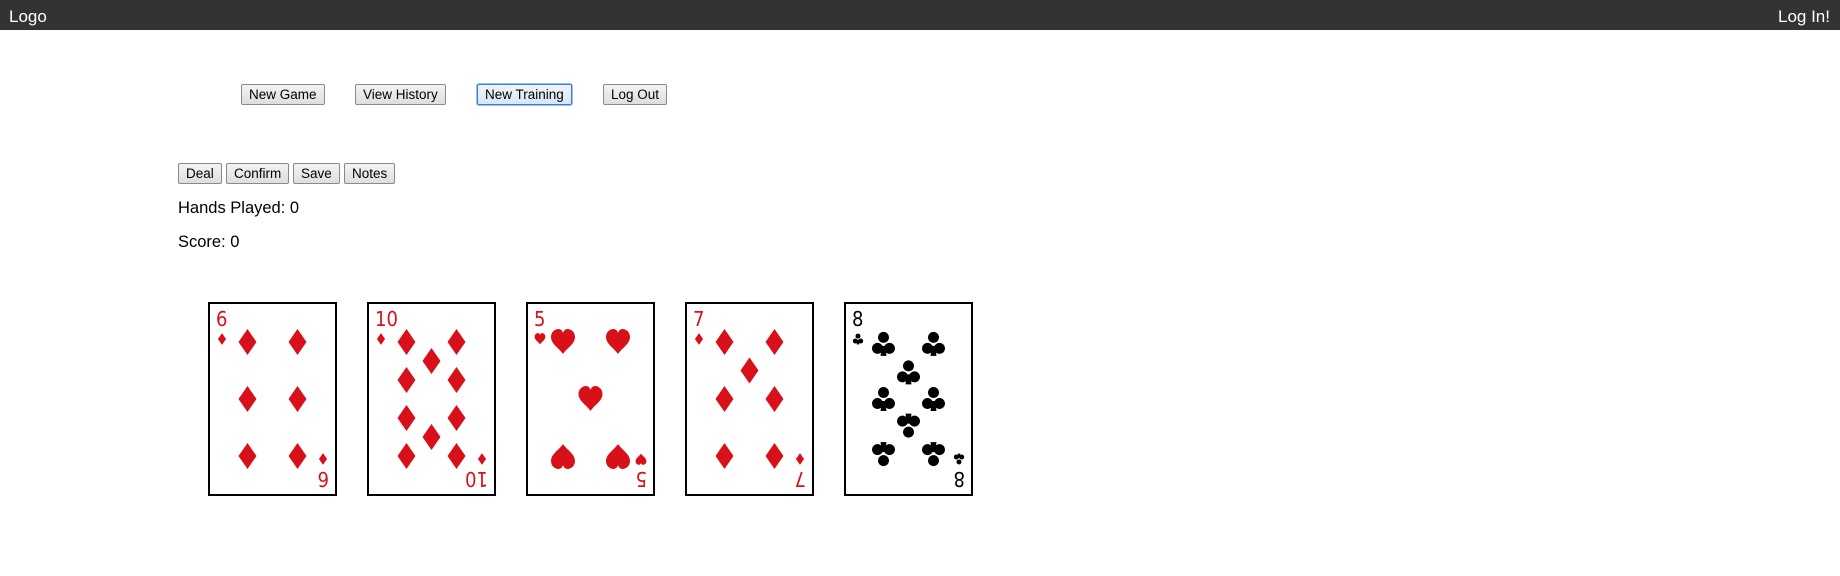  I want to click on playing-card: 55, so click(590, 399).